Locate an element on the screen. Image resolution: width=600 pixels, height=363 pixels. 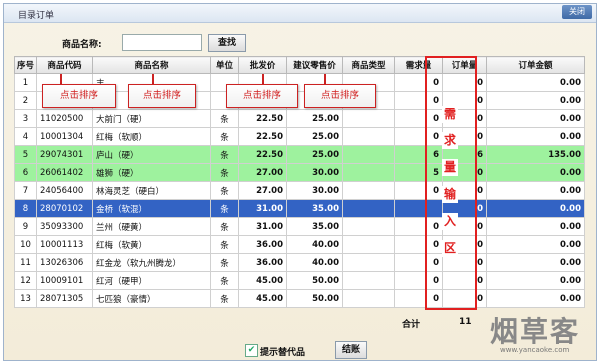
table-row: 6 26061402 雄狮（硬）条 27.00 30.00 5 0 0.00 is located at coordinates (299, 172).